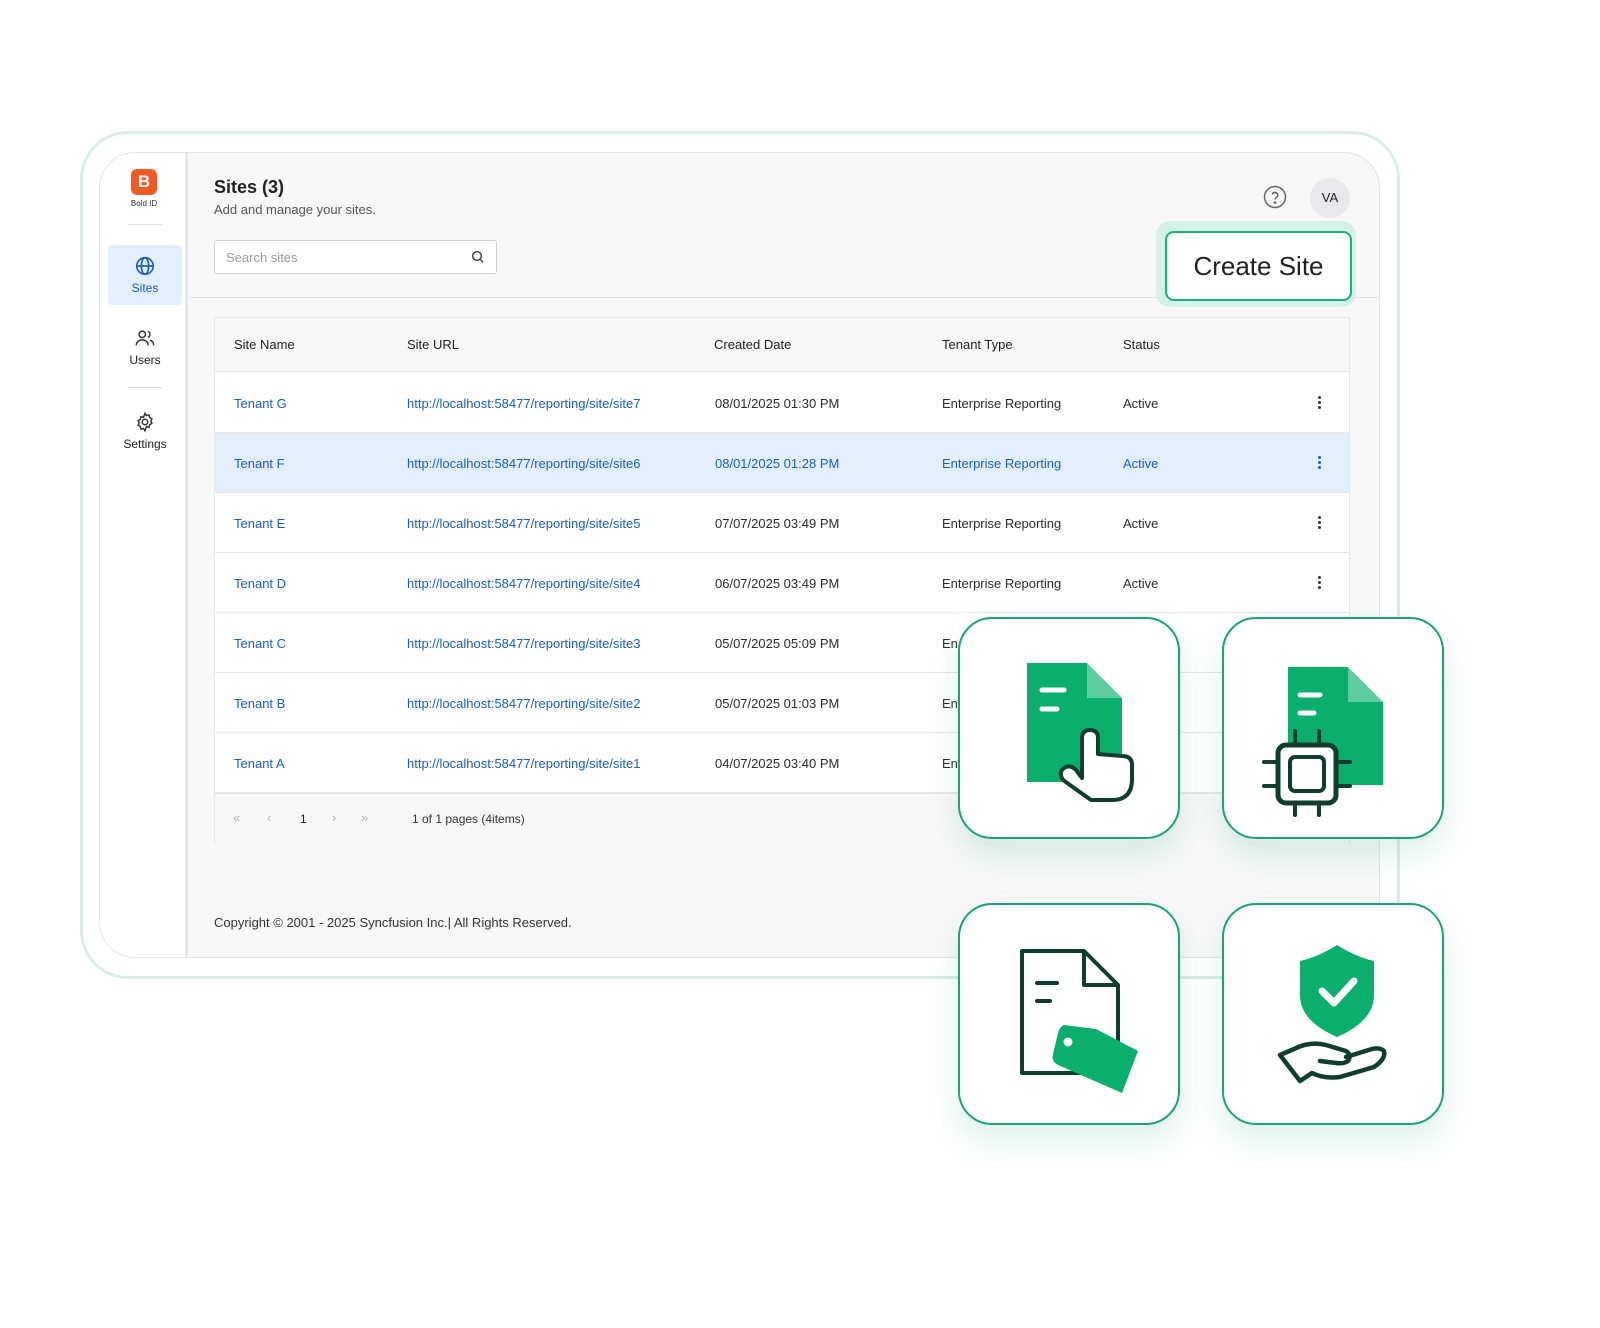  Describe the element at coordinates (478, 257) in the screenshot. I see `search-icon` at that location.